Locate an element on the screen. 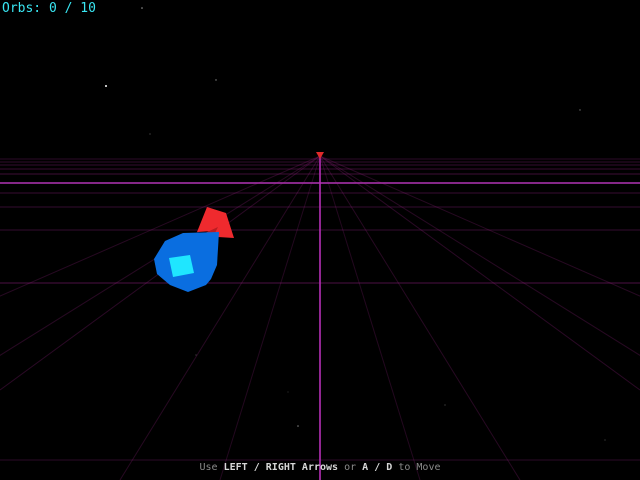  controls-instructions: Use LEFT / RIGHT Arrows or A / D to Move is located at coordinates (320, 468).